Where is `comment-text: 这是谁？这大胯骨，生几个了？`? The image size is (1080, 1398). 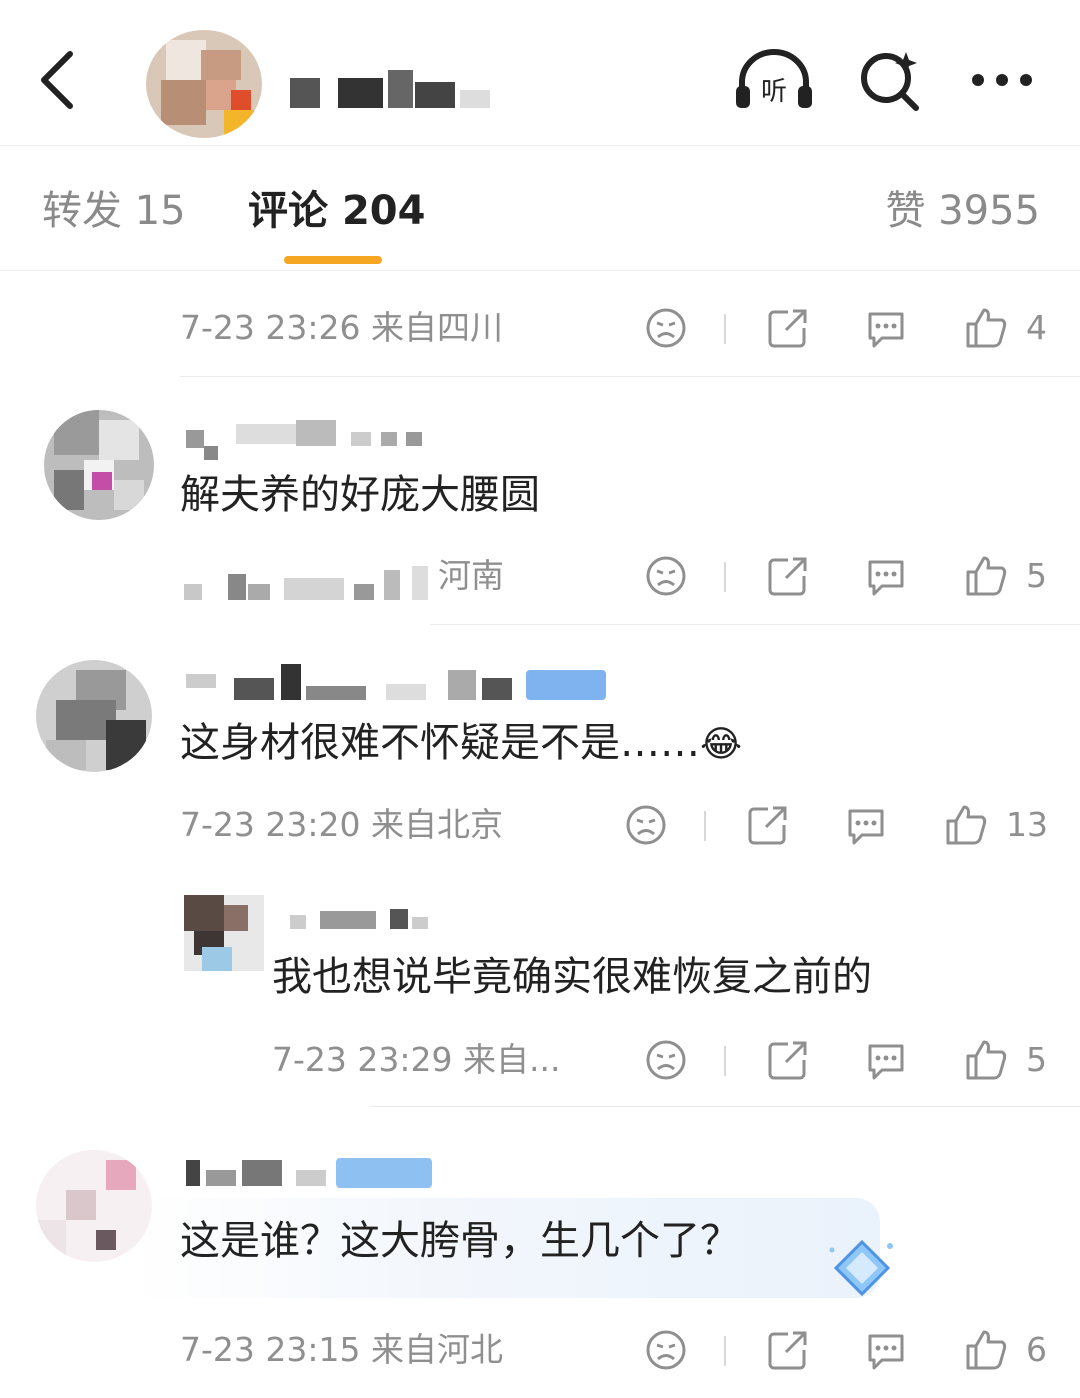
comment-text: 这是谁？这大胯骨，生几个了？ is located at coordinates (460, 1241).